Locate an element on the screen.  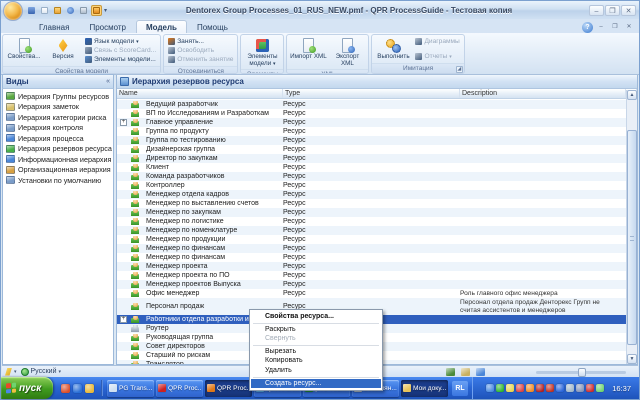
table-row: Группа по тестированию Ресурс is located at coordinates (371, 140).